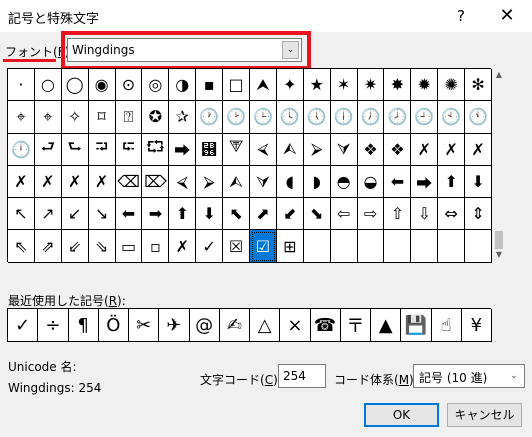 This screenshot has height=437, width=532. Describe the element at coordinates (371, 85) in the screenshot. I see `symbol-cell: ✷` at that location.